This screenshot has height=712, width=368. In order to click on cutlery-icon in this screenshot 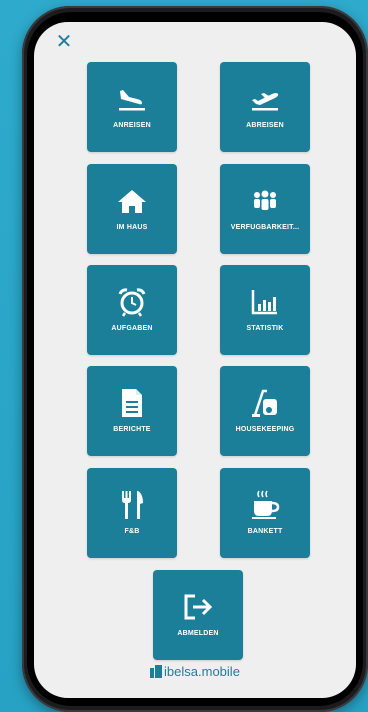, I will do `click(132, 505)`.